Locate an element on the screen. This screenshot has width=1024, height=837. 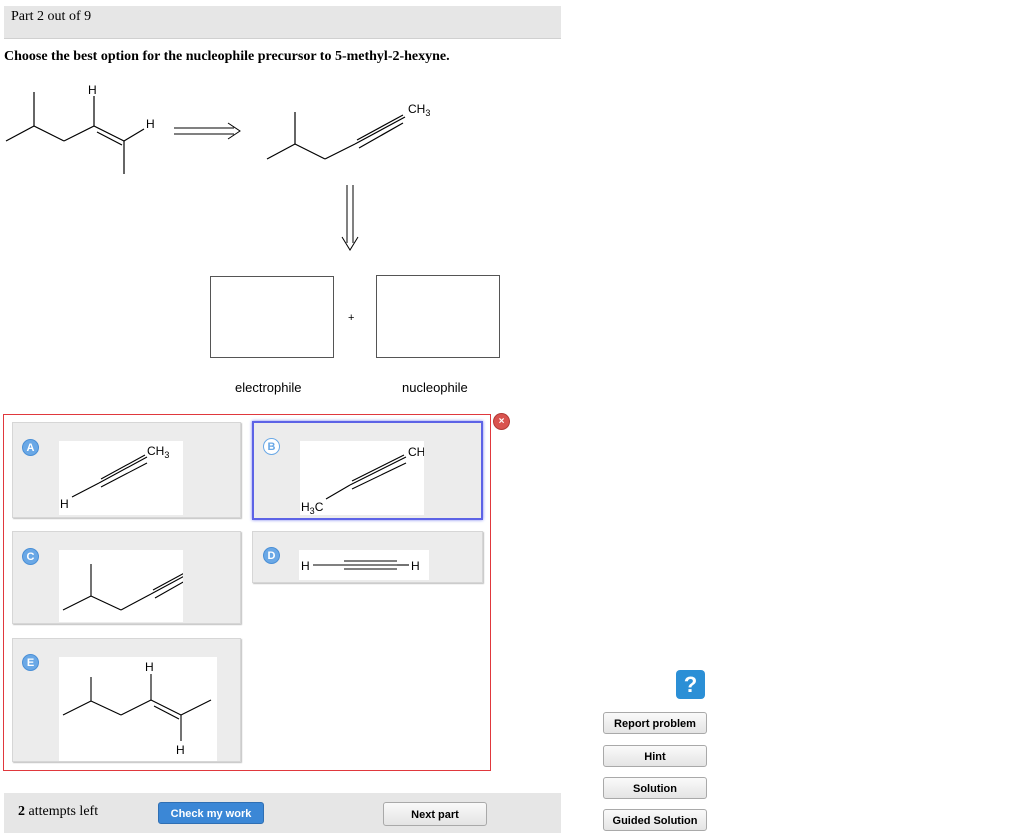
start-h-top-label: H is located at coordinates (92, 90).